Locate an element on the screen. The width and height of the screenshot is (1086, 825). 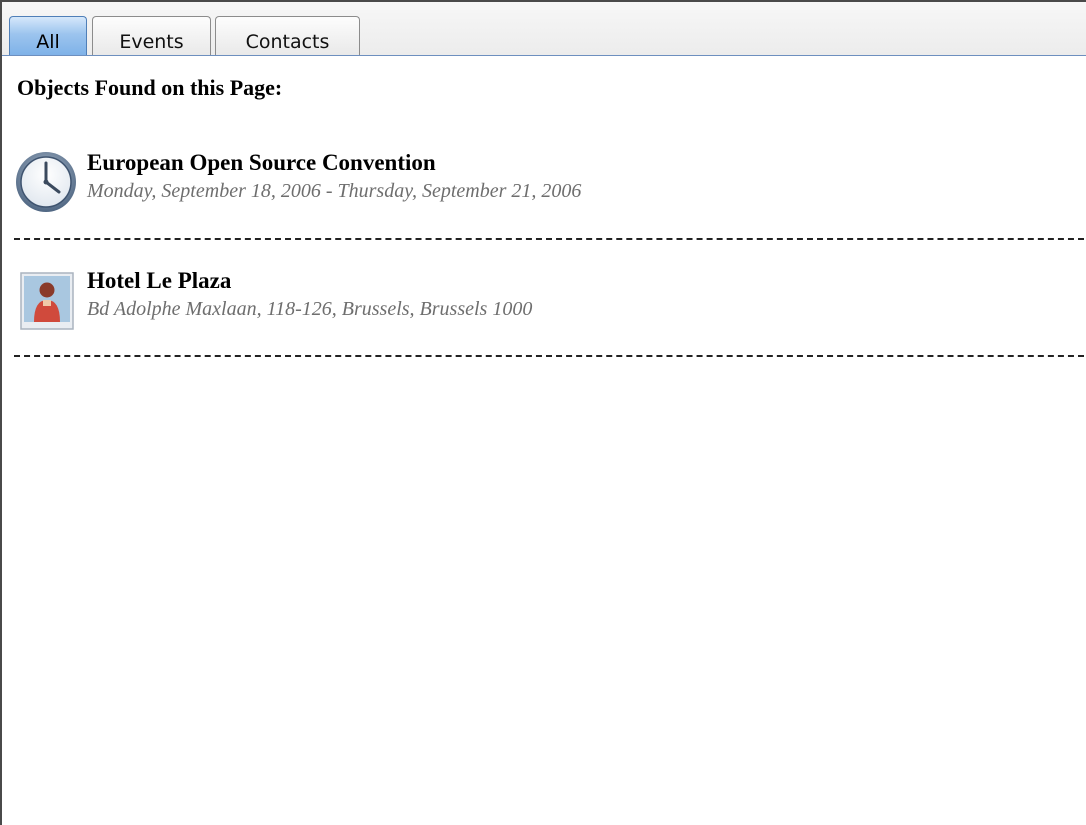
contact-person-icon is located at coordinates (47, 301).